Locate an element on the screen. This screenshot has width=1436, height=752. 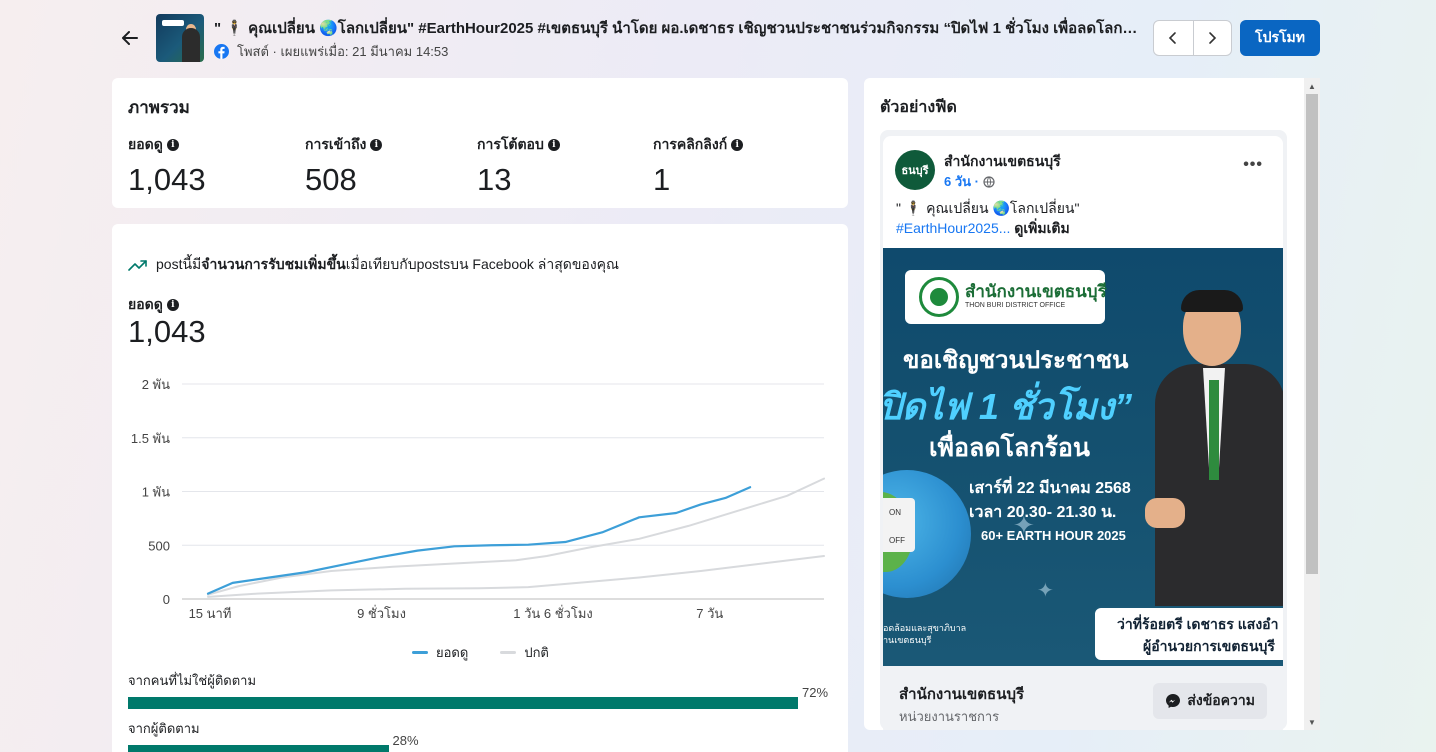
bar-percent: 28% is located at coordinates (405, 740).